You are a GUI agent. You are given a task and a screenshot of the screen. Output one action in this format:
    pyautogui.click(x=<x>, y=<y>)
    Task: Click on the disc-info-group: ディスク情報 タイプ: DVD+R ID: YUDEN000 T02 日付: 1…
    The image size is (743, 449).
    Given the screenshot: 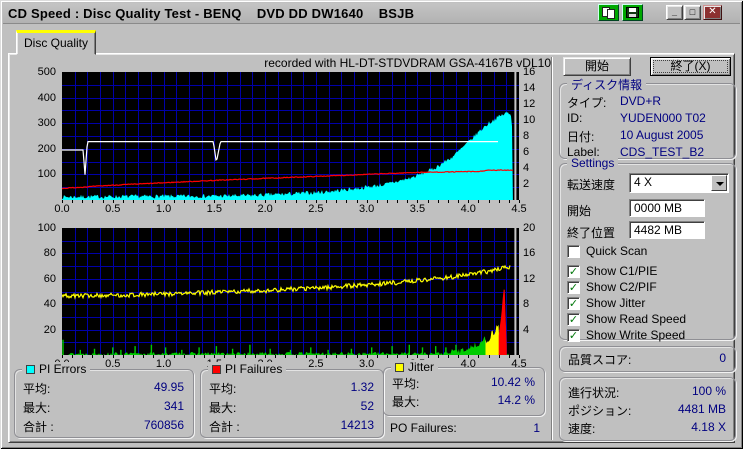 What is the action you would take?
    pyautogui.click(x=647, y=117)
    